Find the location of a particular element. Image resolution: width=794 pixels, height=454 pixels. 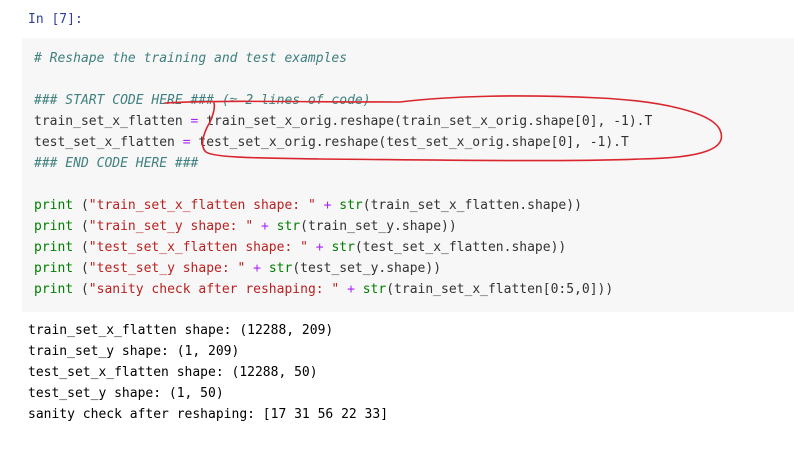

code-text: train_set_x_flatten.shape)) is located at coordinates (476, 205).